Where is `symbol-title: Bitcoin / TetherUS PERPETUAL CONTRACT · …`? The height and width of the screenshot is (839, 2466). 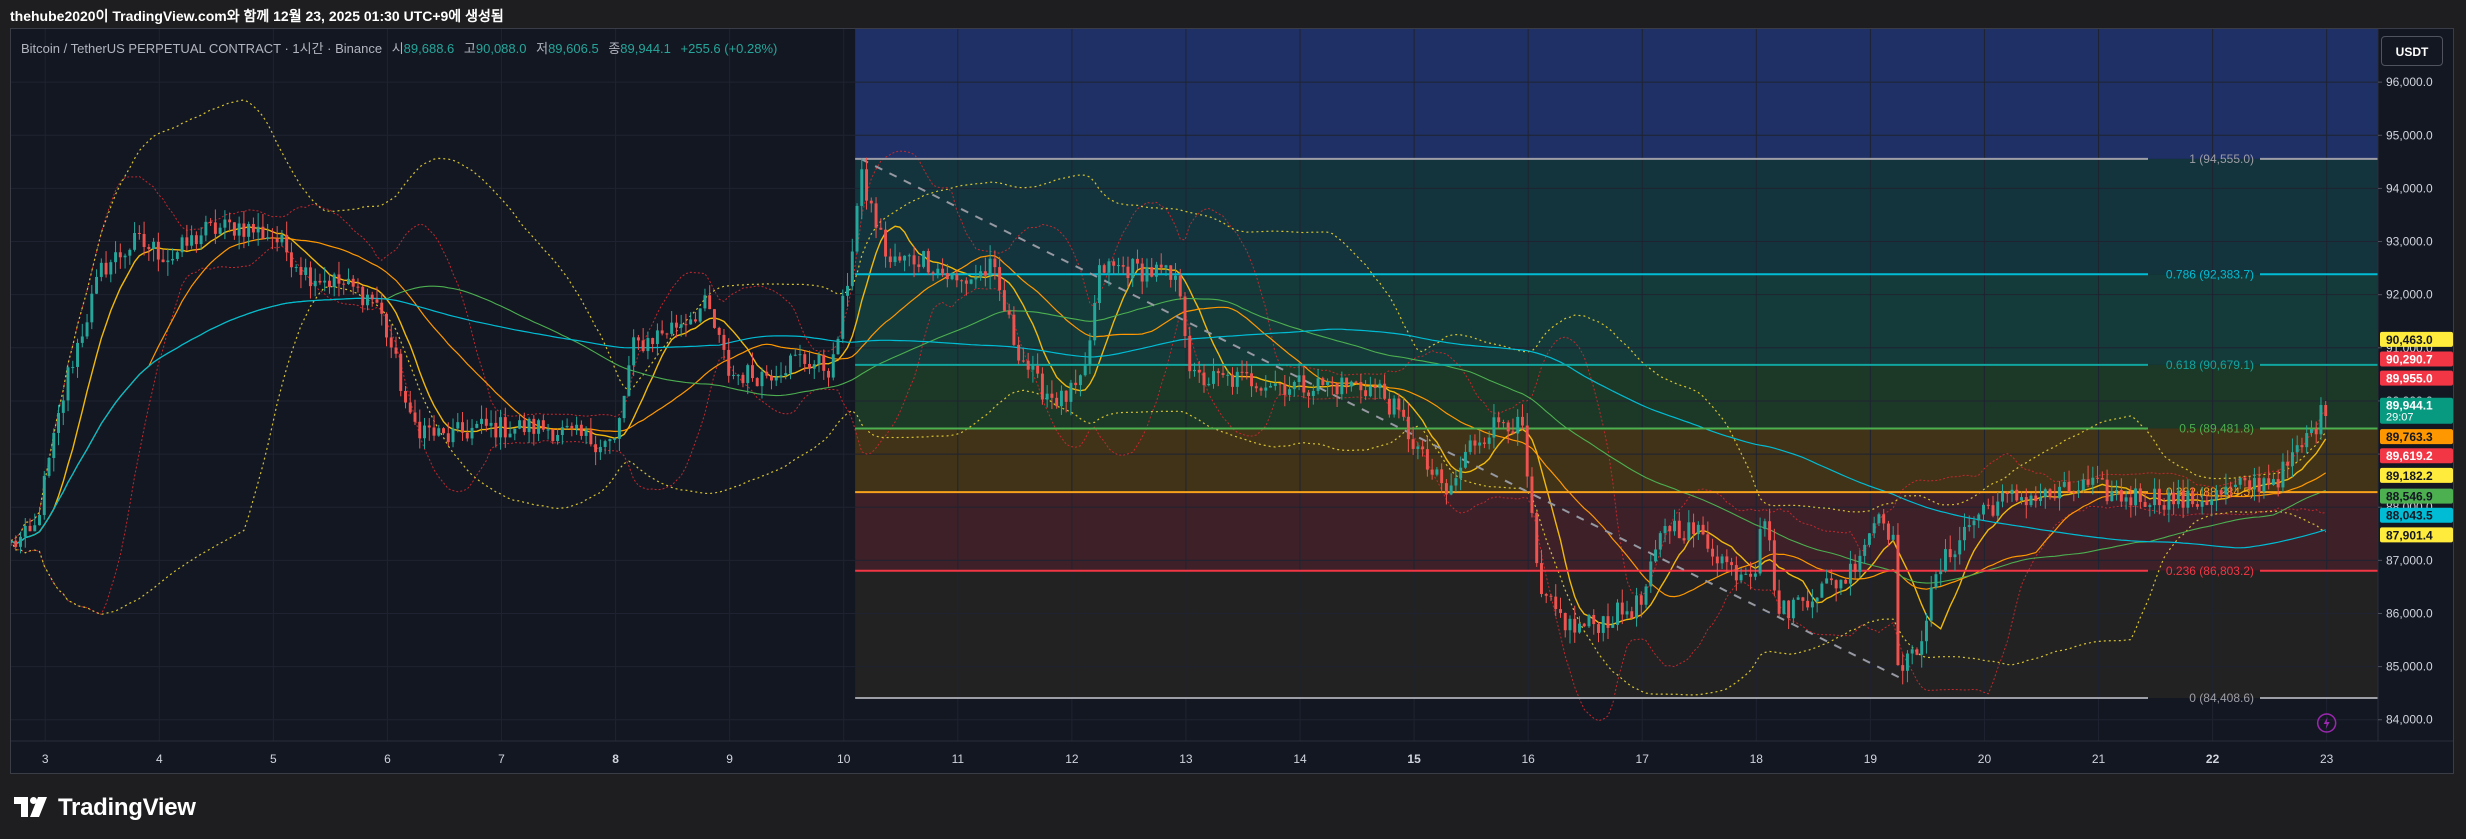 symbol-title: Bitcoin / TetherUS PERPETUAL CONTRACT · … is located at coordinates (201, 48).